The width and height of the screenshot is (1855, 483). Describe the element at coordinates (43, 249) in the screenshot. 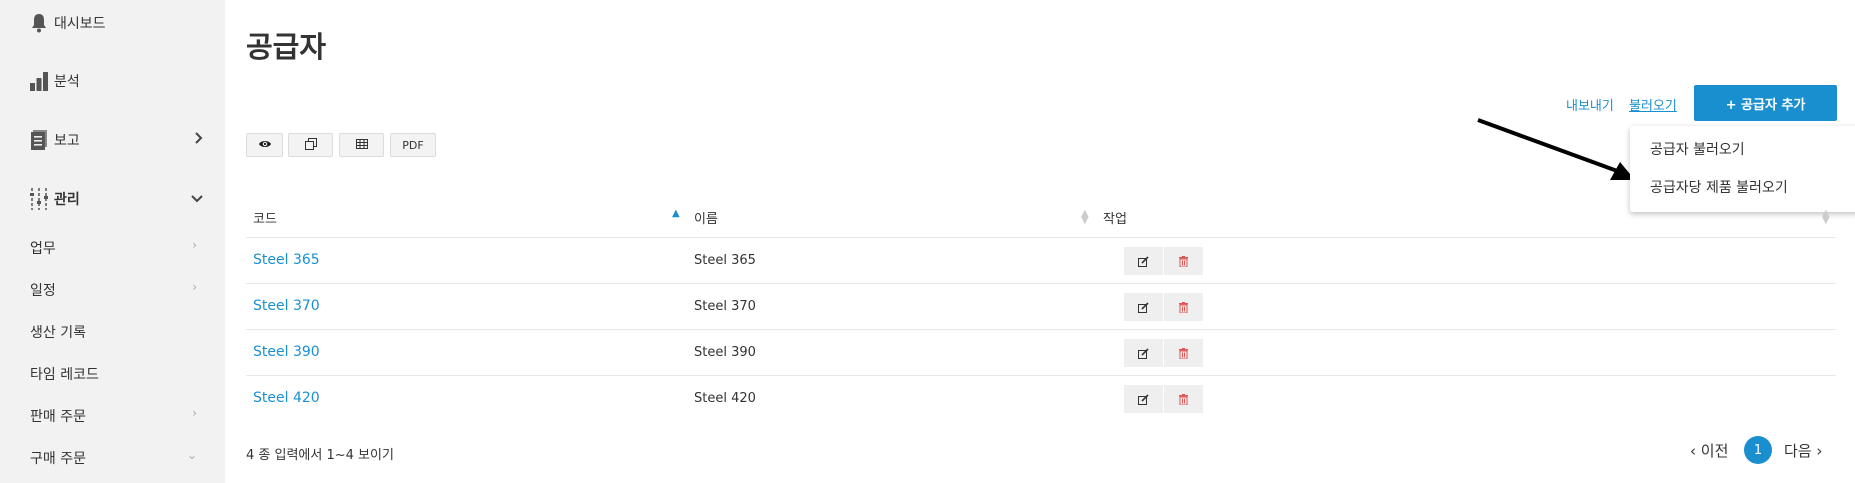

I see `sidebar-subitem-label: 업무` at that location.